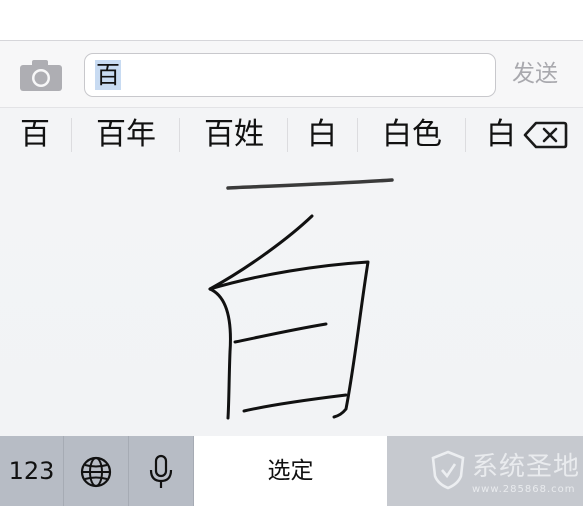 This screenshot has height=506, width=583. I want to click on confirm-key: 选定, so click(290, 471).